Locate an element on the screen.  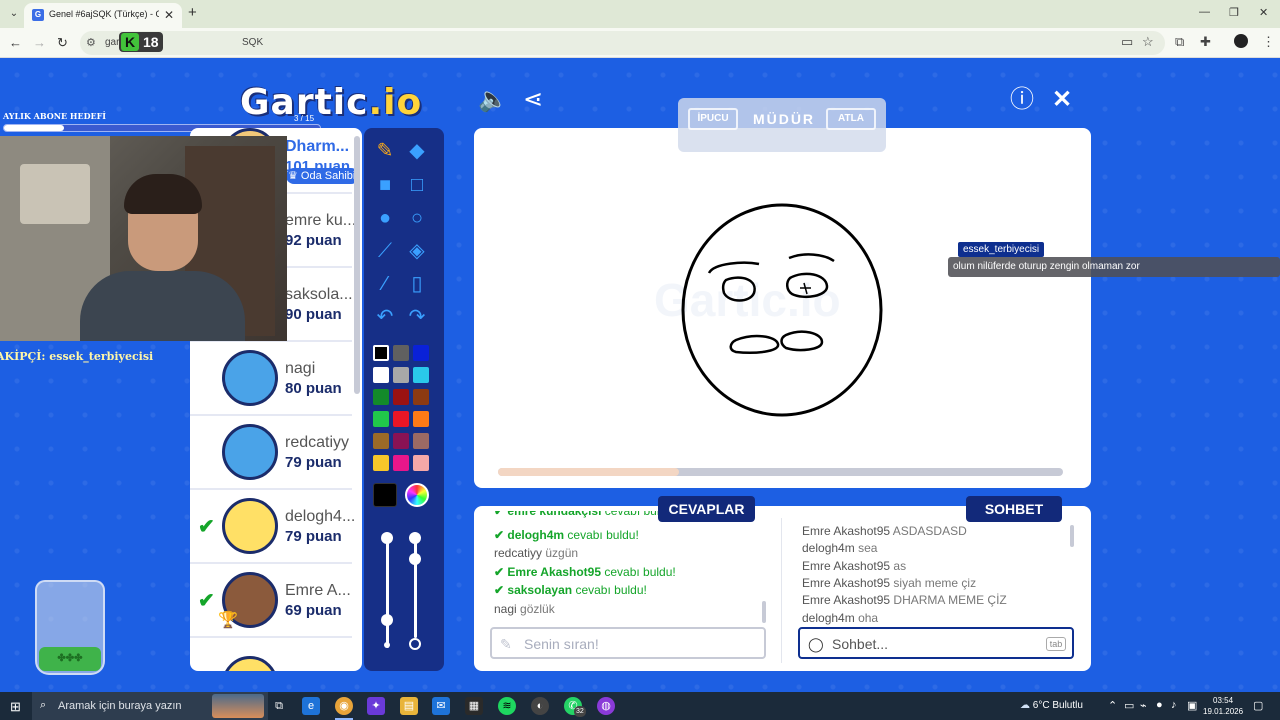
bookmark-star-icon: ☆ is located at coordinates (1148, 42).